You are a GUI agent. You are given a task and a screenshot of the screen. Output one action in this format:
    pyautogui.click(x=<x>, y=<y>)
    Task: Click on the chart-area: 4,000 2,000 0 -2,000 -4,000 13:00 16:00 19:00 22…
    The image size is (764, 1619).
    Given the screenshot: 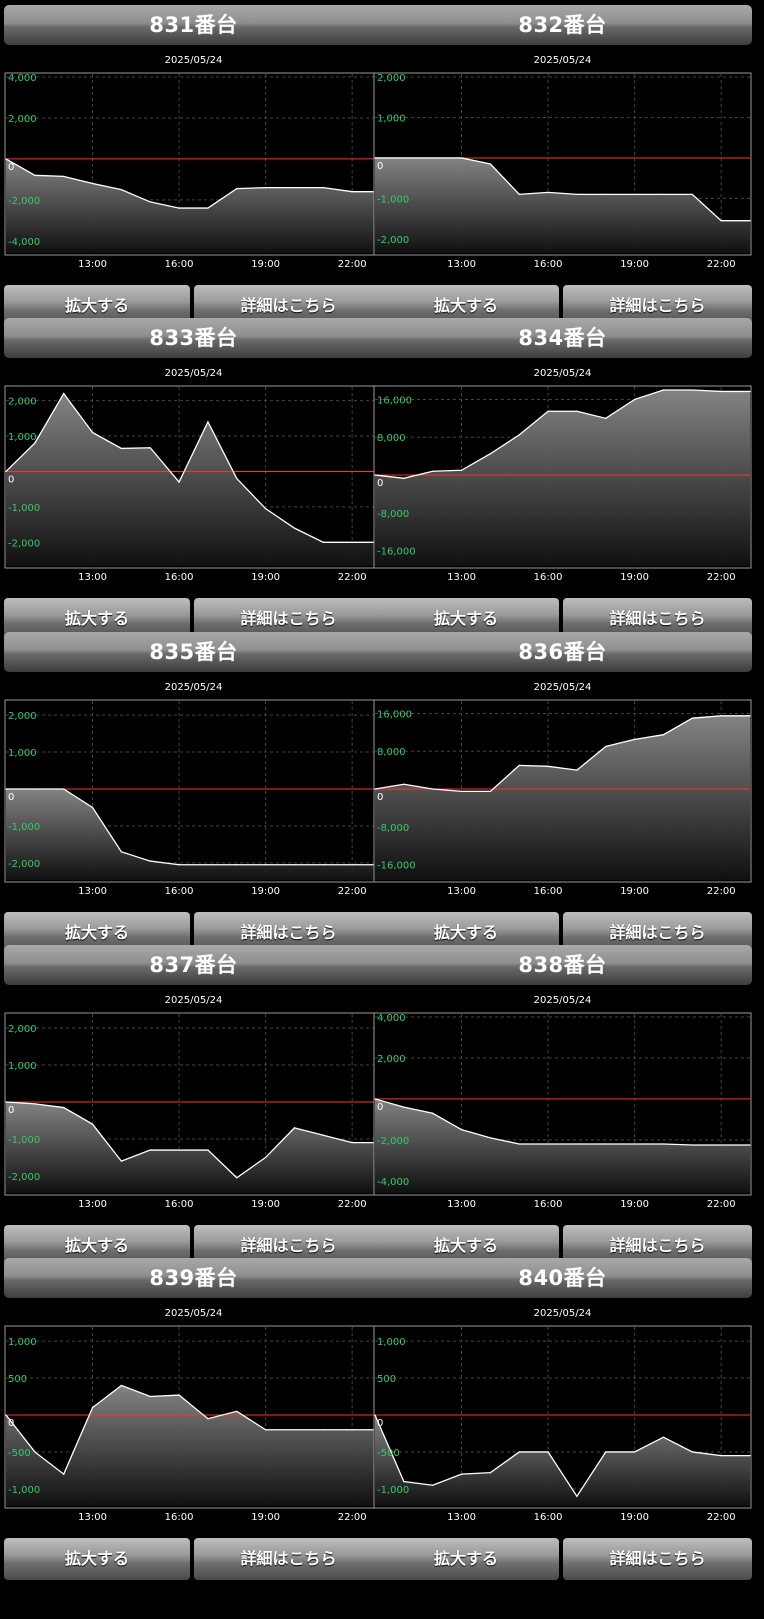 What is the action you would take?
    pyautogui.click(x=562, y=1112)
    